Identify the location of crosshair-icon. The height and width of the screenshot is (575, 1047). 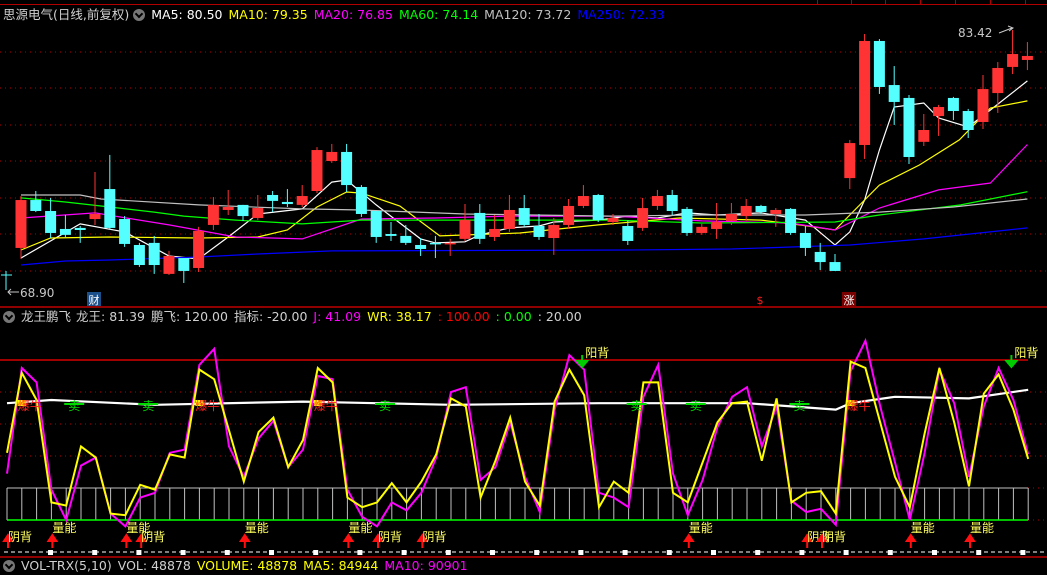
(6, 280).